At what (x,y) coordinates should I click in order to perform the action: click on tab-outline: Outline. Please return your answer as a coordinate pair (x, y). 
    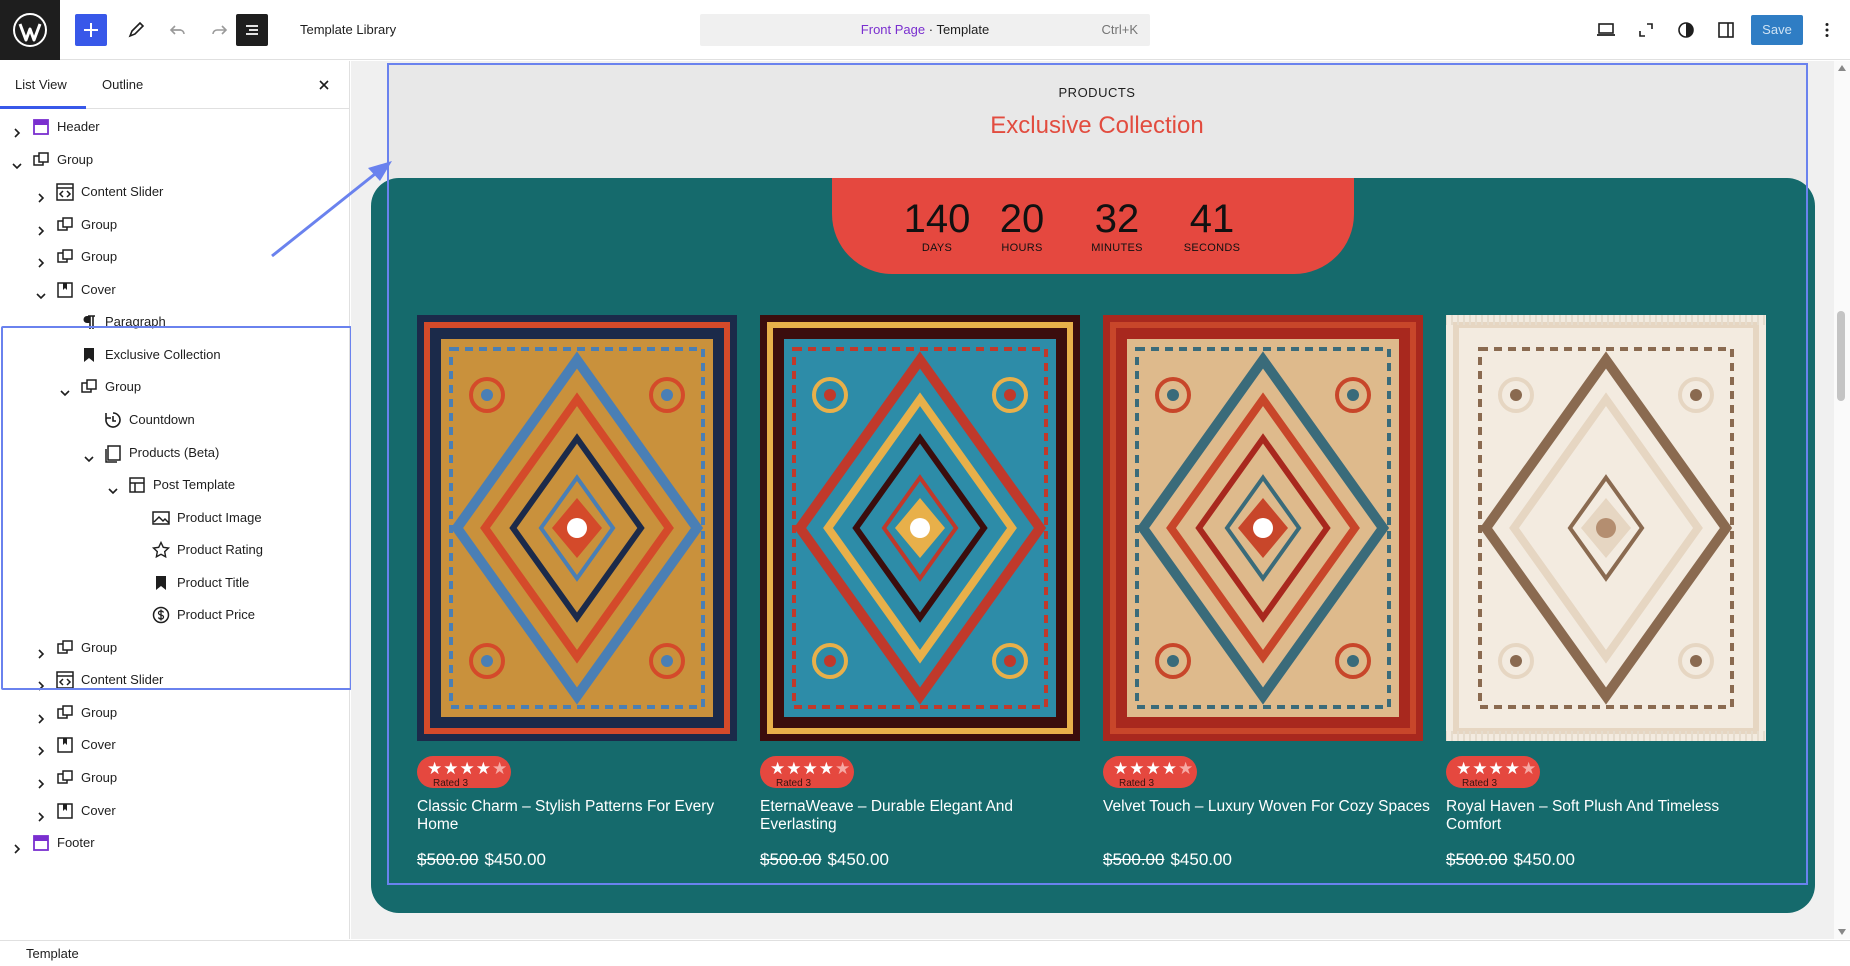
    Looking at the image, I should click on (122, 85).